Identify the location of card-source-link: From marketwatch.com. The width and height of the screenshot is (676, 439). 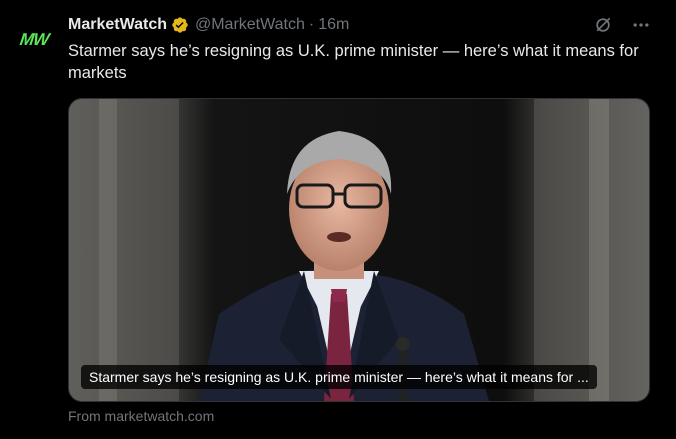
(141, 416).